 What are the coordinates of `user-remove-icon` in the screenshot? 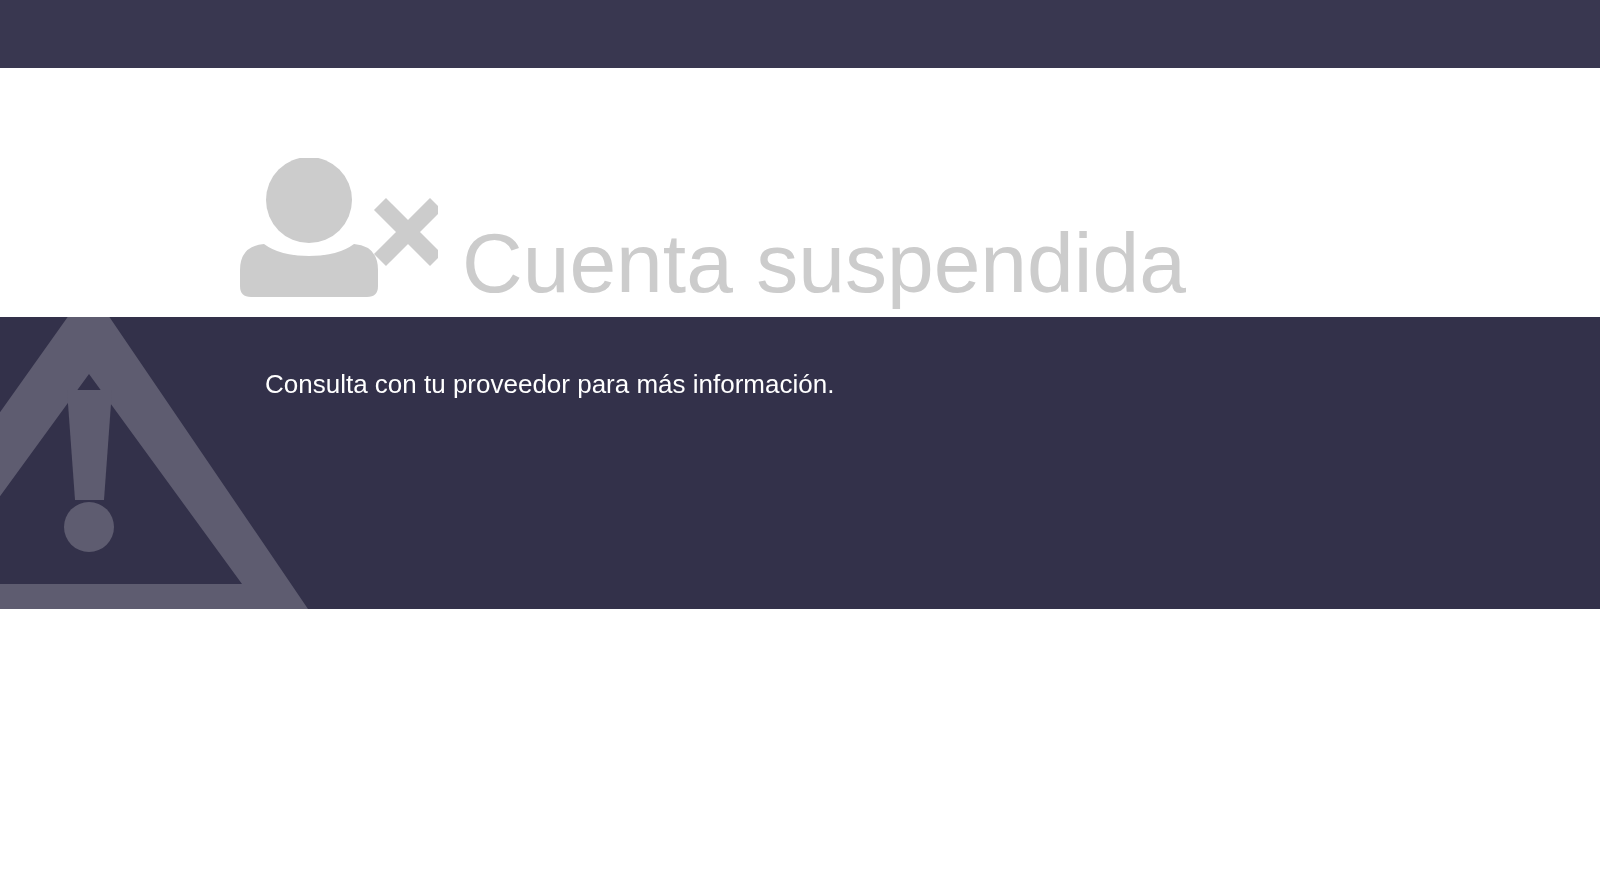 It's located at (339, 228).